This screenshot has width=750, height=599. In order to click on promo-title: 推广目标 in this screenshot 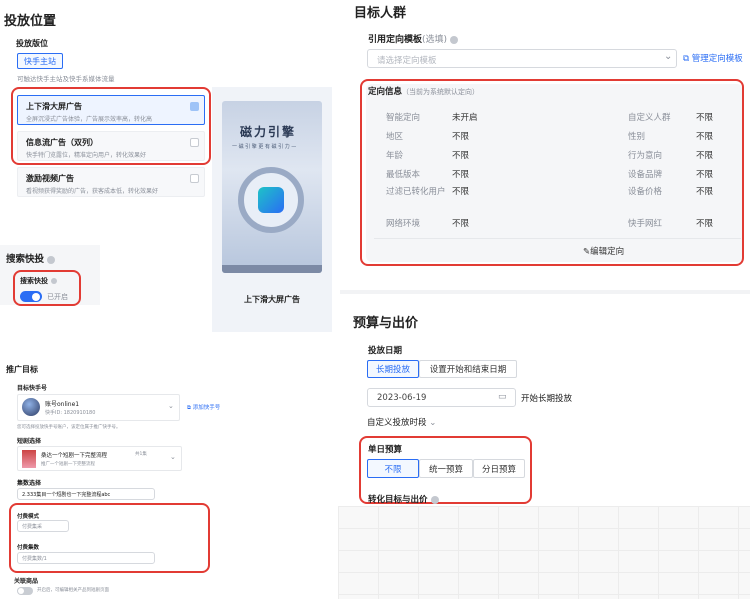, I will do `click(22, 369)`.